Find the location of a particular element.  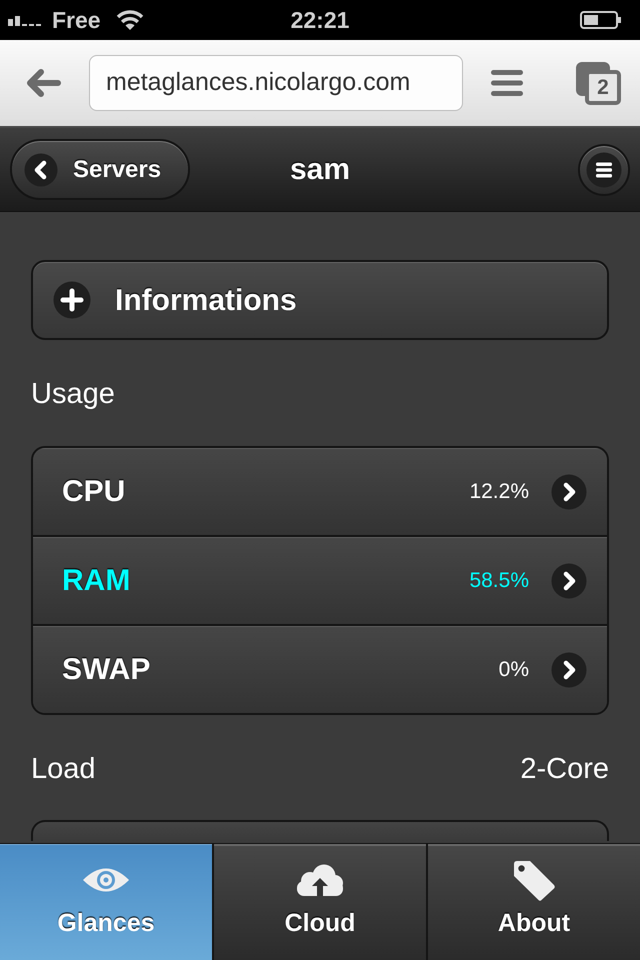

clock-time: 22:21 is located at coordinates (320, 20).